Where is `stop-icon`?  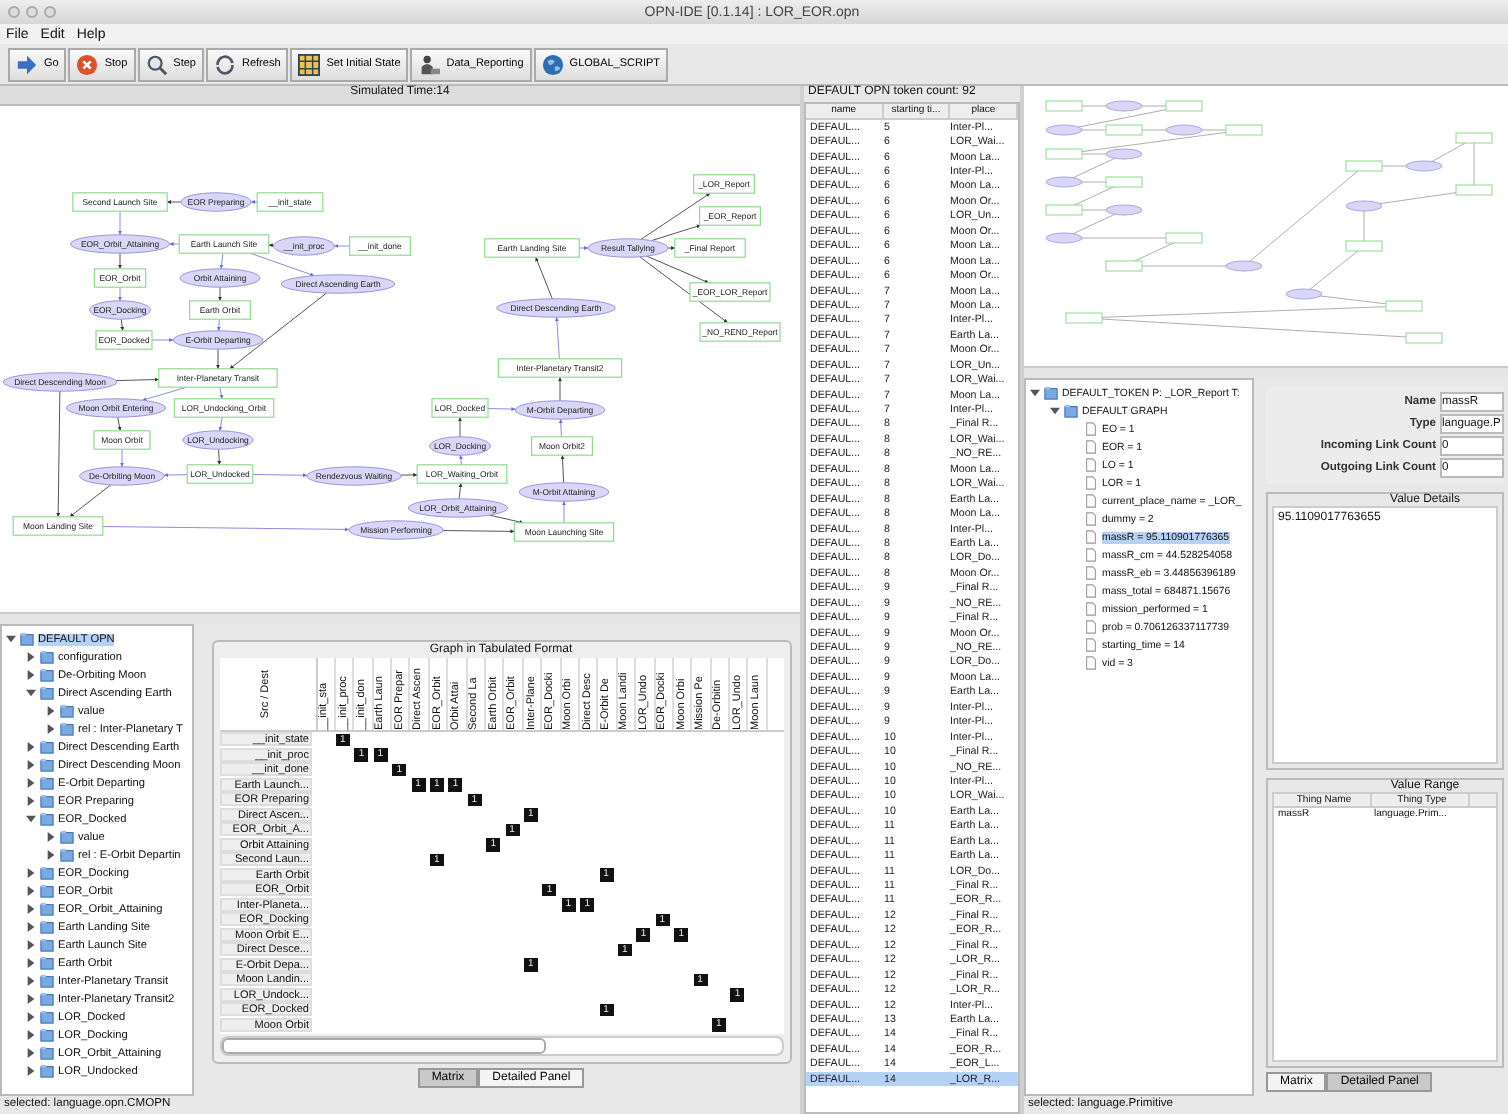 stop-icon is located at coordinates (87, 64).